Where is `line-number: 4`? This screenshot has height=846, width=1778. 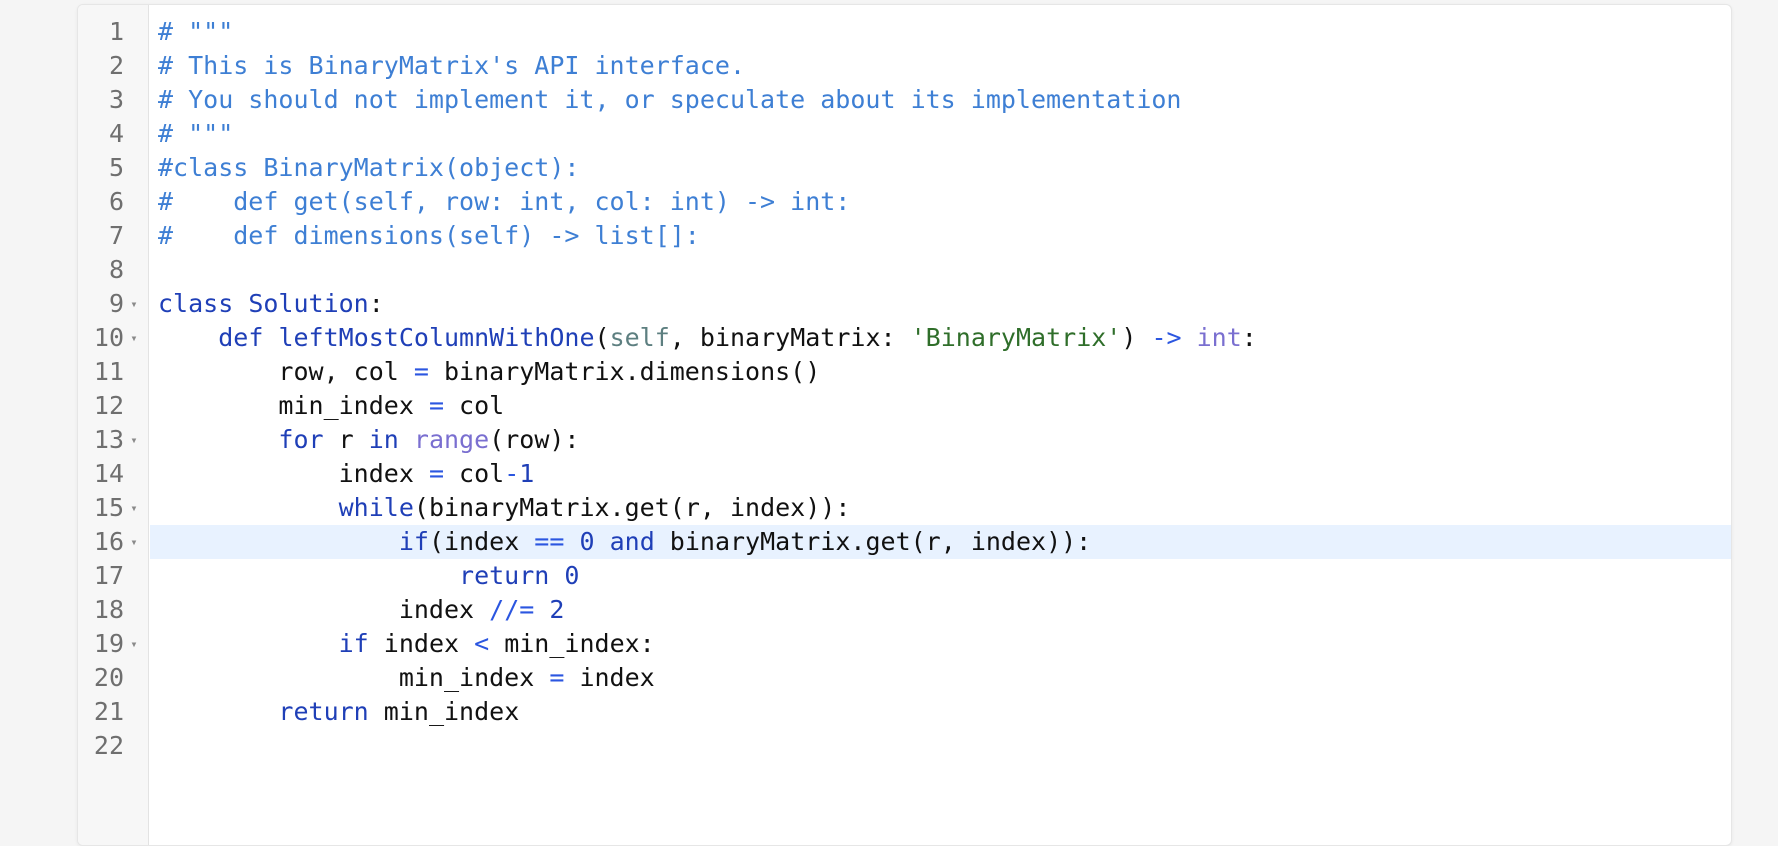
line-number: 4 is located at coordinates (116, 133).